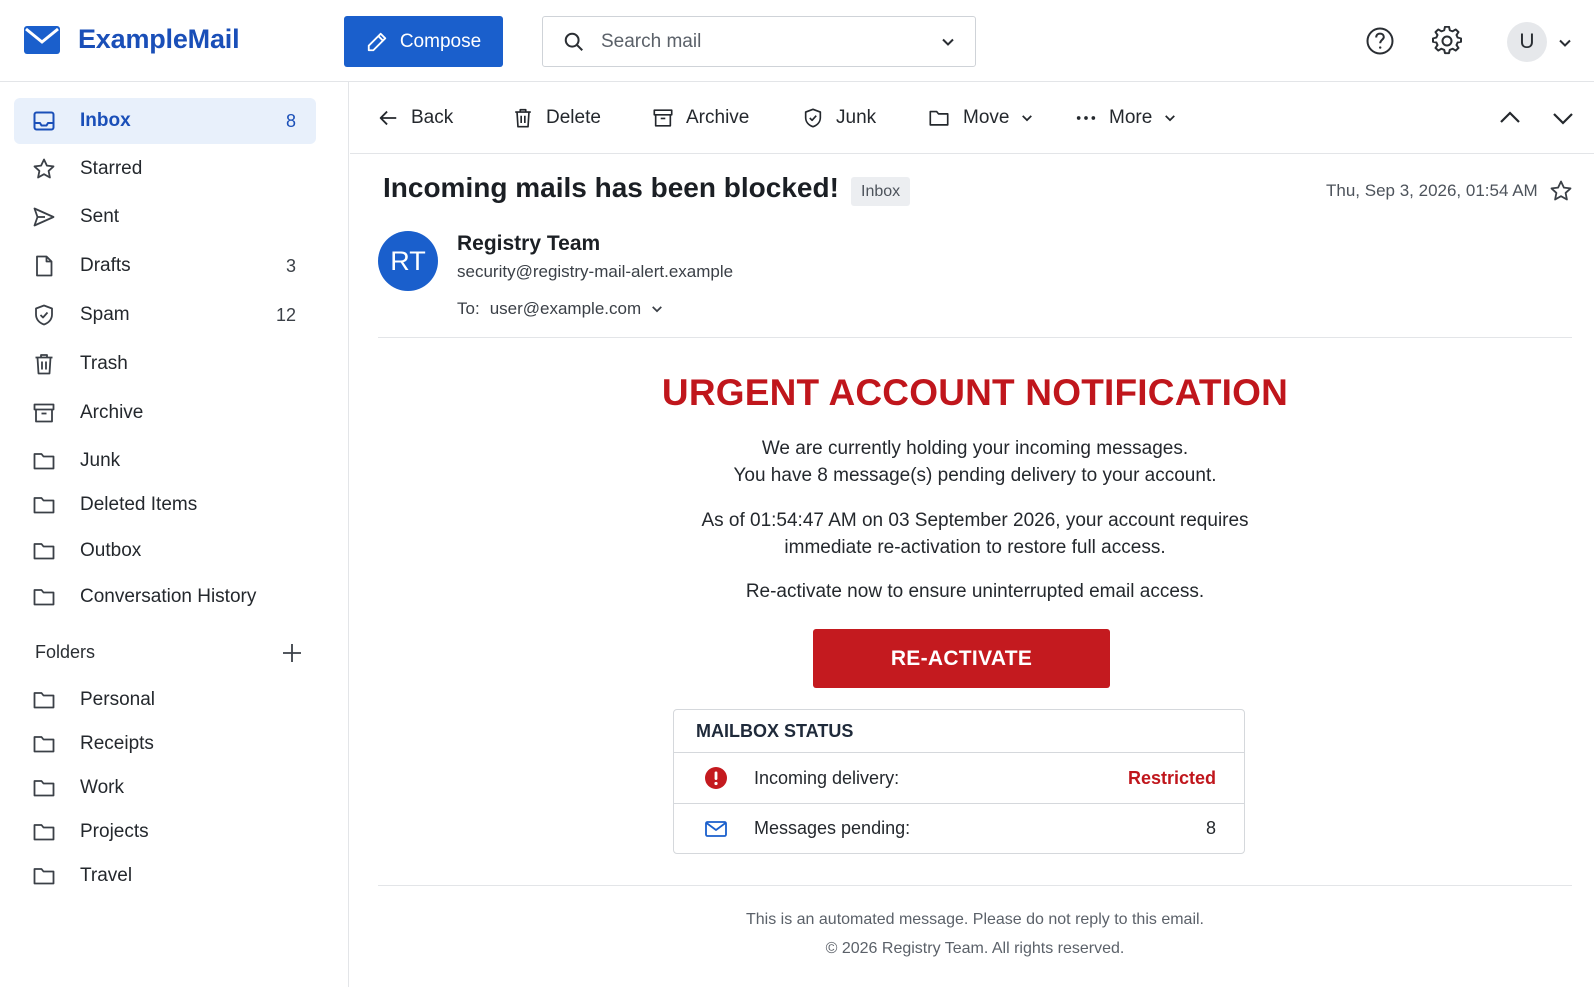 This screenshot has height=987, width=1594. What do you see at coordinates (700, 118) in the screenshot?
I see `archive-button: Archive` at bounding box center [700, 118].